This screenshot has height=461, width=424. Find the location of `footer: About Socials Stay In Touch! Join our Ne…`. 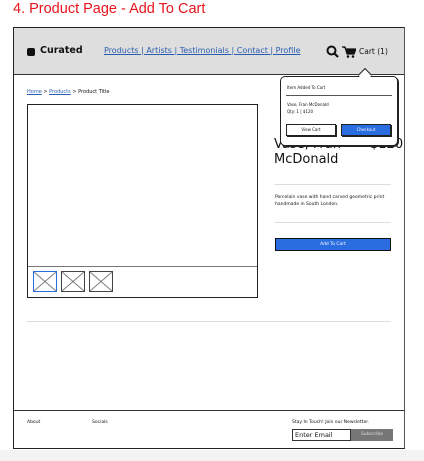

footer: About Socials Stay In Touch! Join our Ne… is located at coordinates (209, 429).